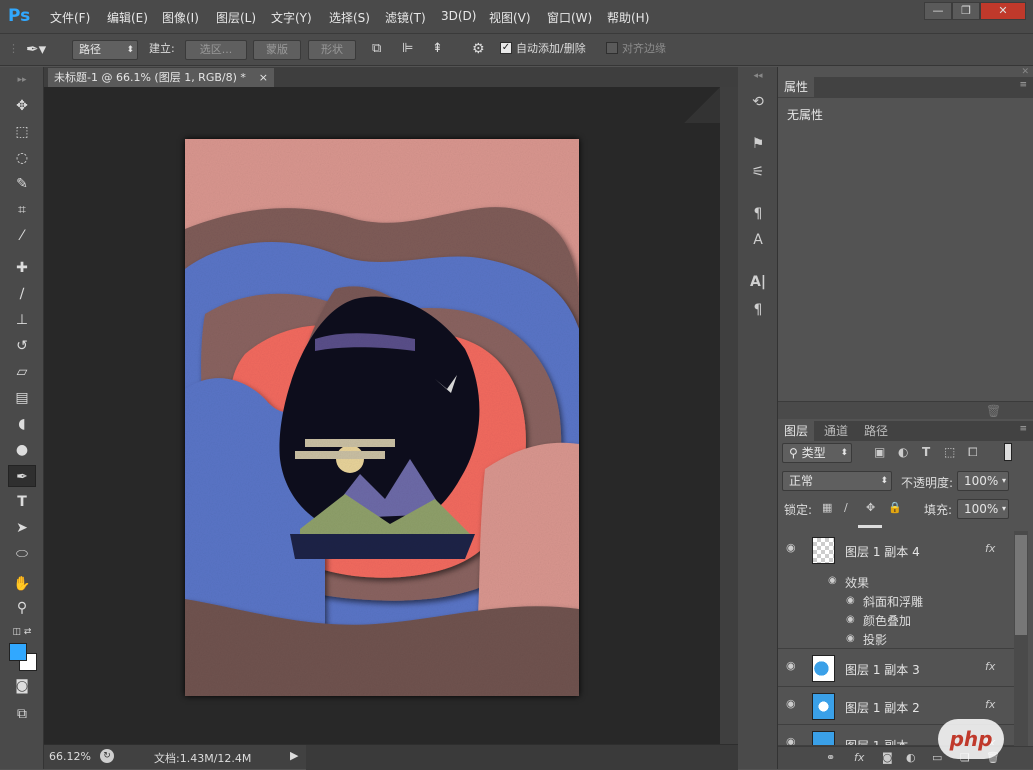  What do you see at coordinates (895, 507) in the screenshot?
I see `lock-all-icon: 🔒` at bounding box center [895, 507].